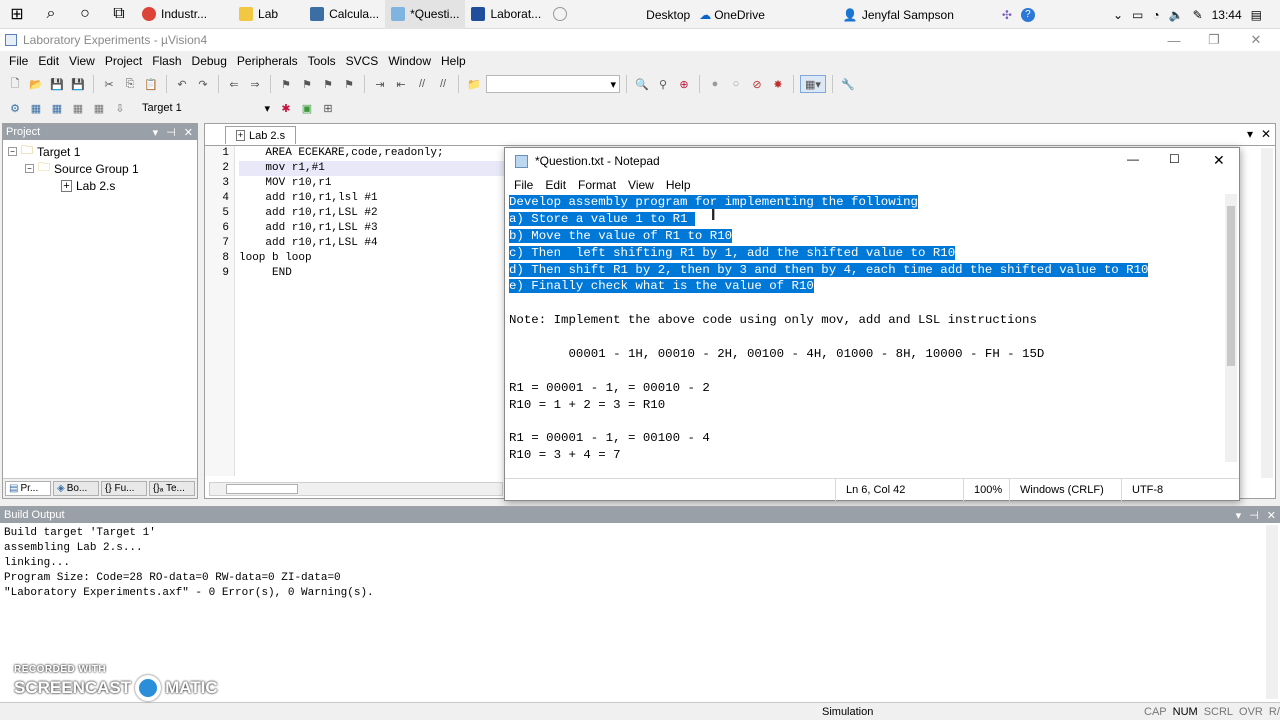 The height and width of the screenshot is (720, 1280). I want to click on tree-item-source-group: − 🗀 Source Group 1, so click(100, 168).